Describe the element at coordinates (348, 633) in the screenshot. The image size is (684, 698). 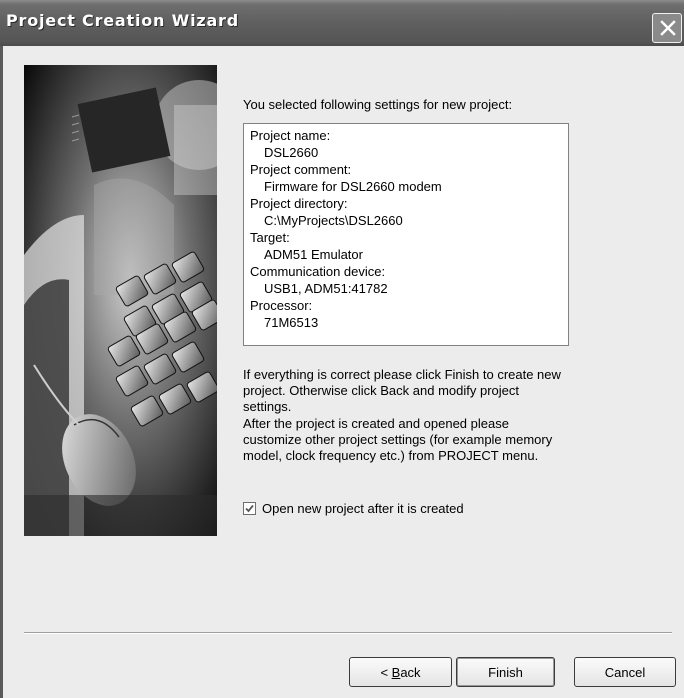
I see `button-separator` at that location.